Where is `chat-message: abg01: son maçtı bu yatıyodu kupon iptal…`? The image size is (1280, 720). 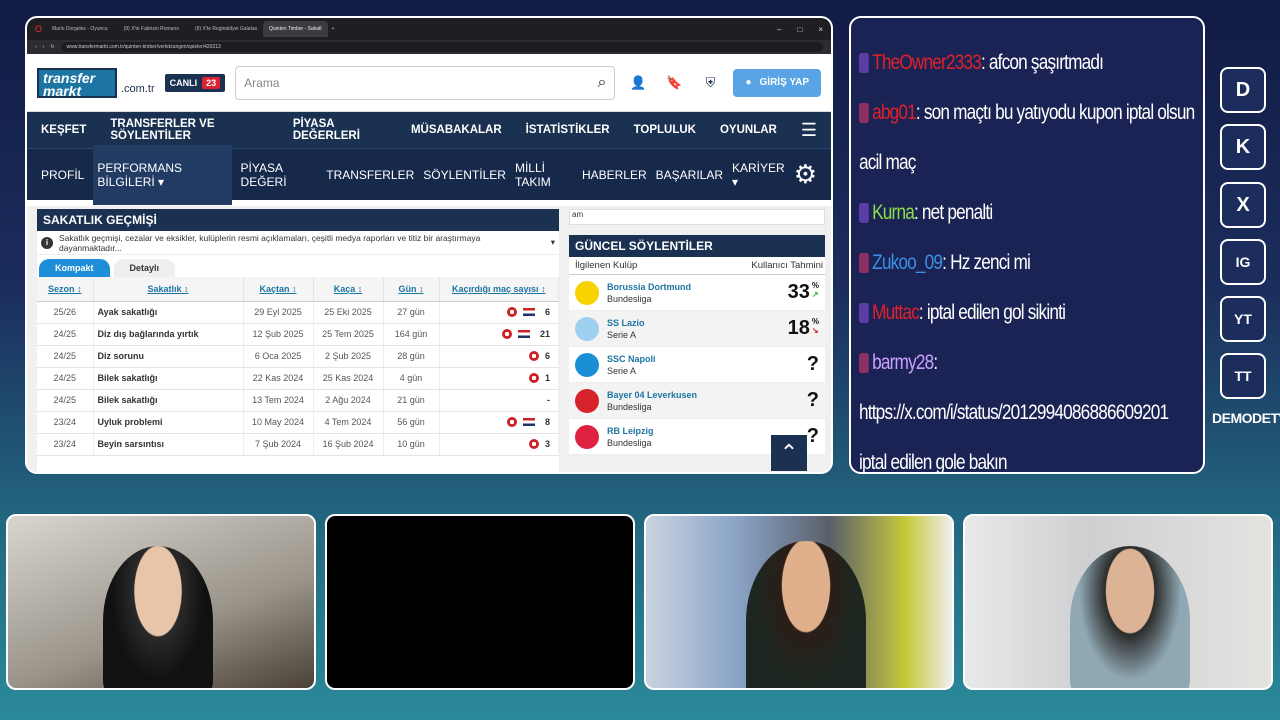
chat-message: abg01: son maçtı bu yatıyodu kupon iptal… is located at coordinates (1028, 138).